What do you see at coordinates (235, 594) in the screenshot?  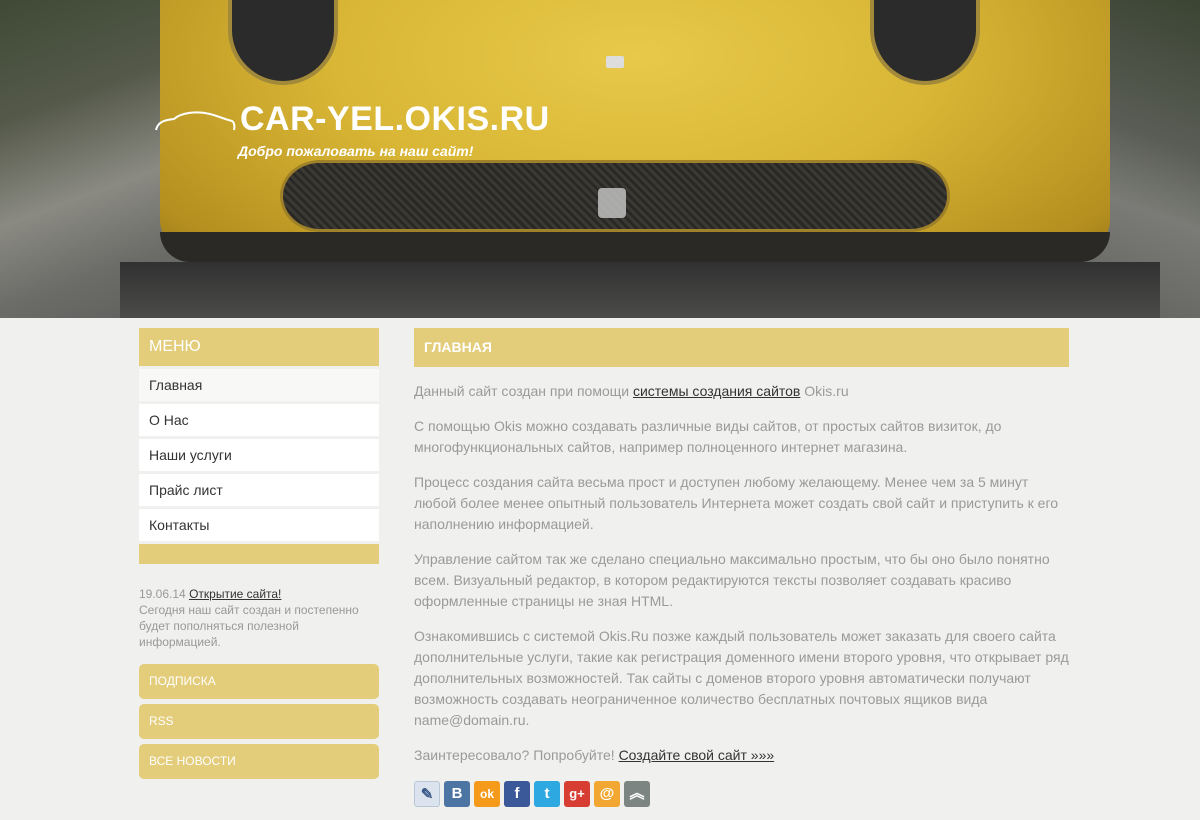 I see `news-title-link: Открытие сайта!` at bounding box center [235, 594].